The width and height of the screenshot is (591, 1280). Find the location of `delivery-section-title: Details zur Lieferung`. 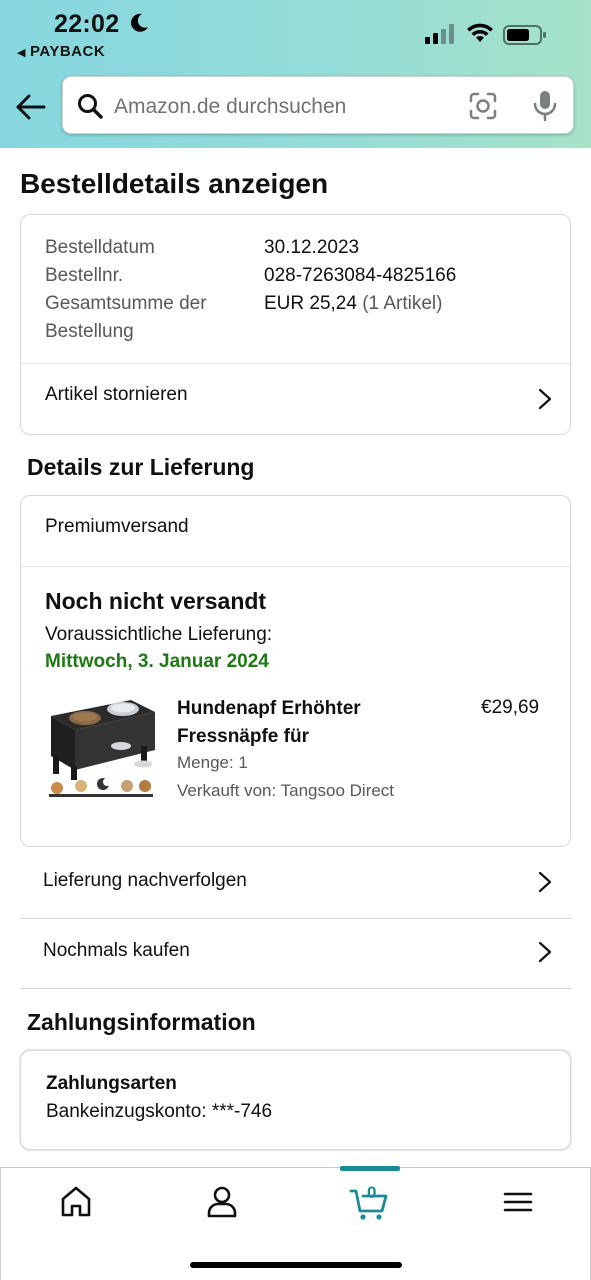

delivery-section-title: Details zur Lieferung is located at coordinates (141, 467).